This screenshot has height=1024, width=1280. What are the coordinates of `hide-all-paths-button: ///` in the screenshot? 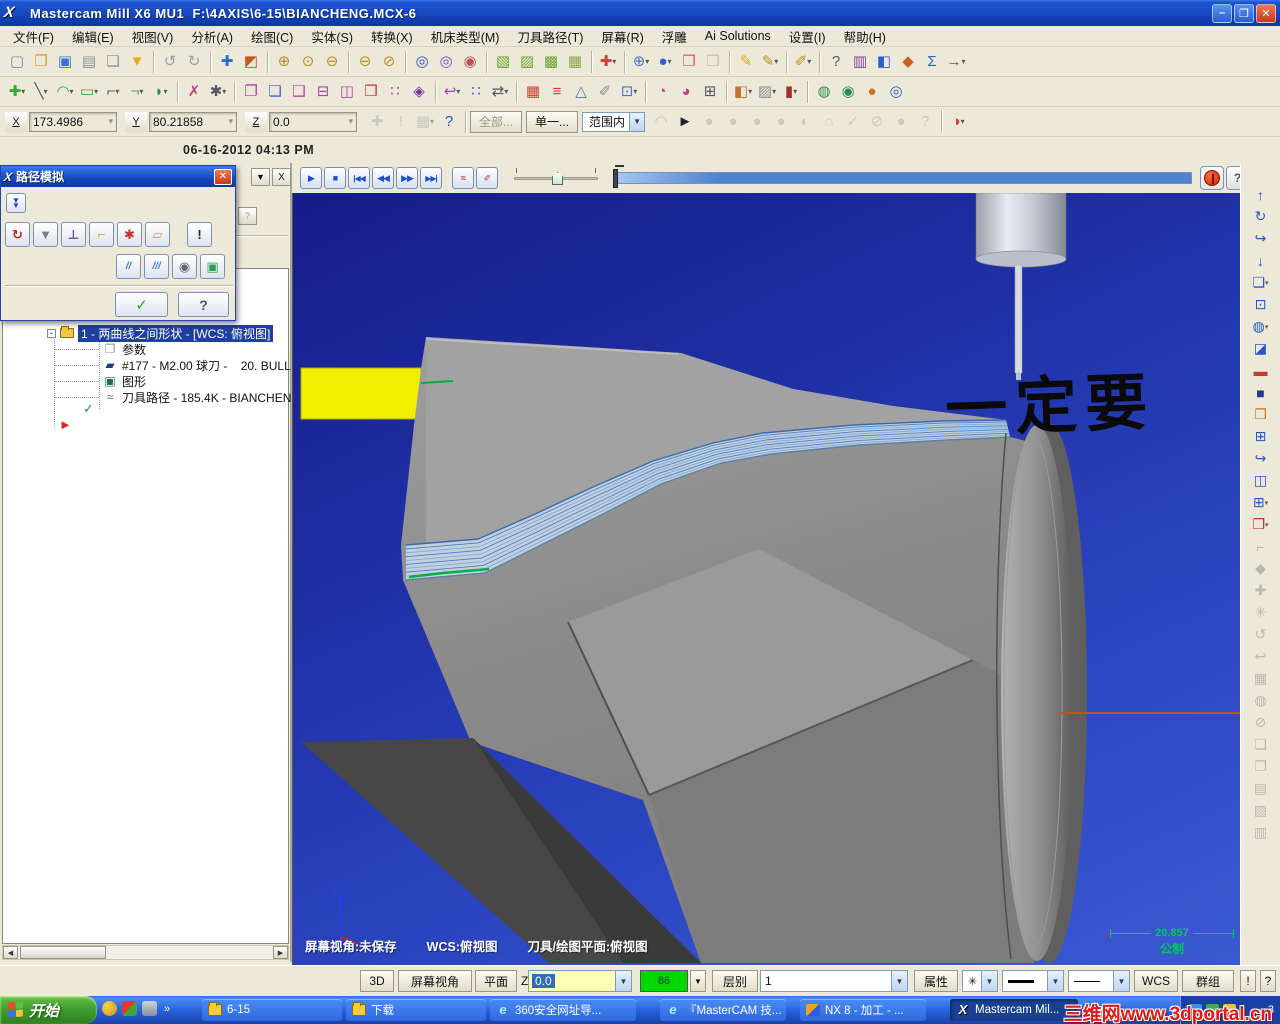 It's located at (156, 266).